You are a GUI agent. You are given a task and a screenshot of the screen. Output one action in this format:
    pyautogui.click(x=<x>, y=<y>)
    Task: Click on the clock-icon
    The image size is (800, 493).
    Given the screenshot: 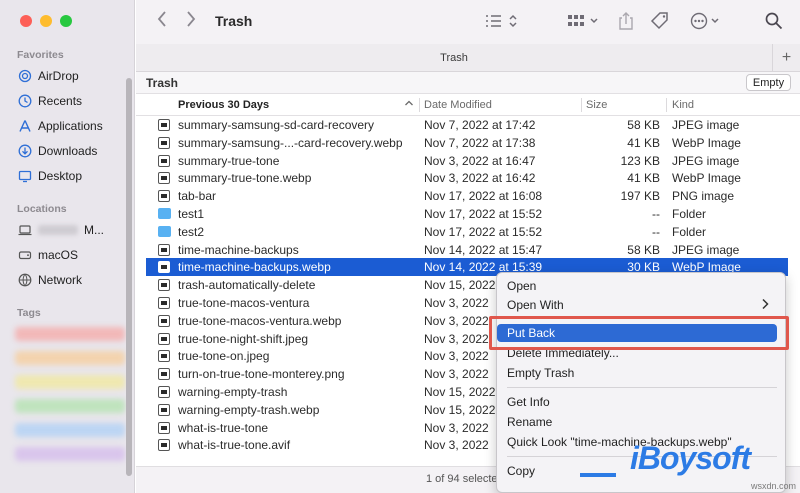 What is the action you would take?
    pyautogui.click(x=25, y=101)
    